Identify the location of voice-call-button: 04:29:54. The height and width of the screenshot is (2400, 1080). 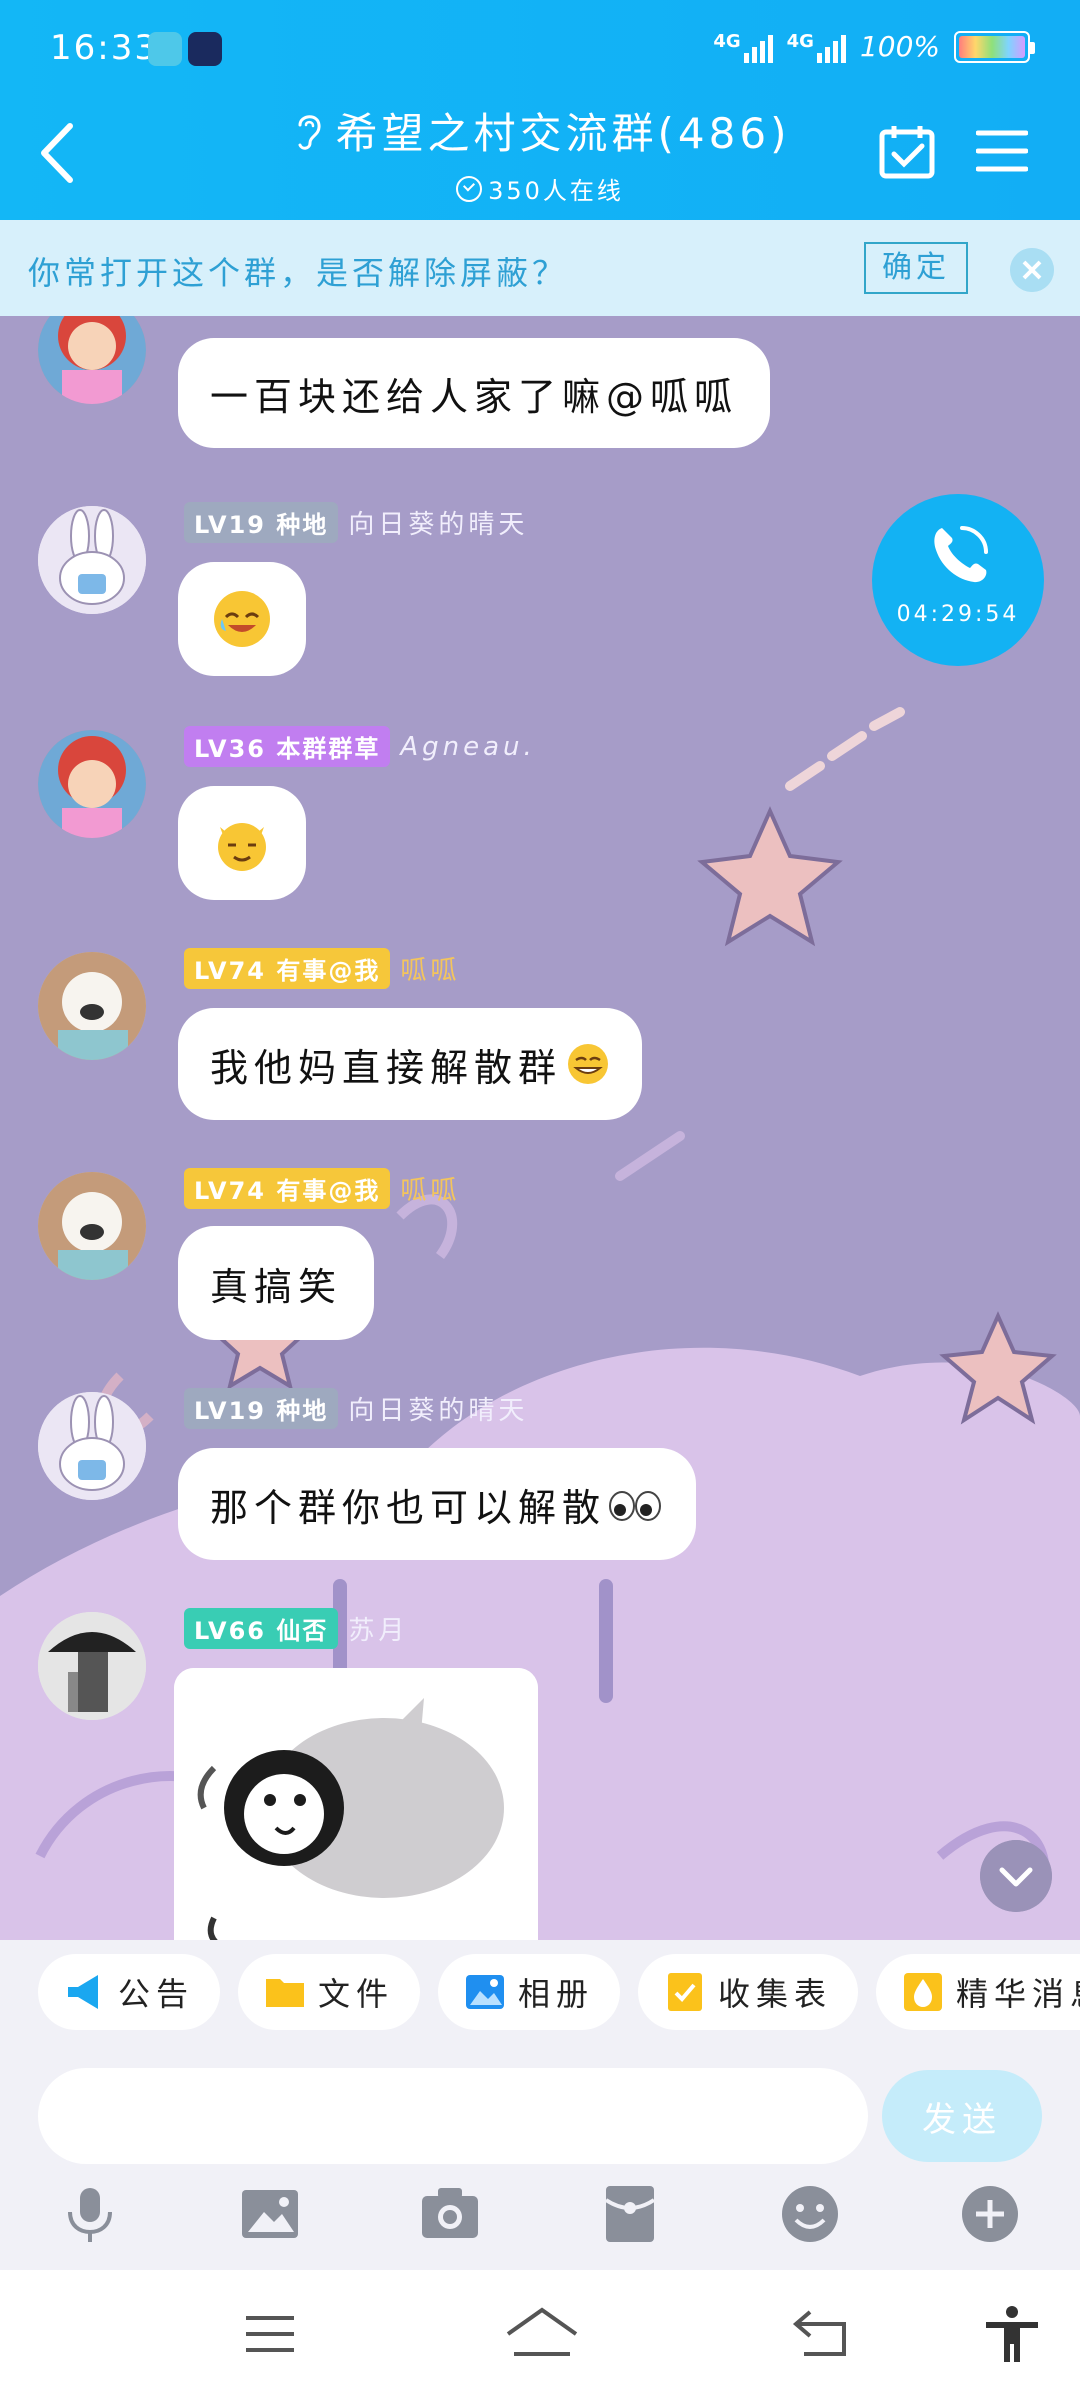
(958, 580).